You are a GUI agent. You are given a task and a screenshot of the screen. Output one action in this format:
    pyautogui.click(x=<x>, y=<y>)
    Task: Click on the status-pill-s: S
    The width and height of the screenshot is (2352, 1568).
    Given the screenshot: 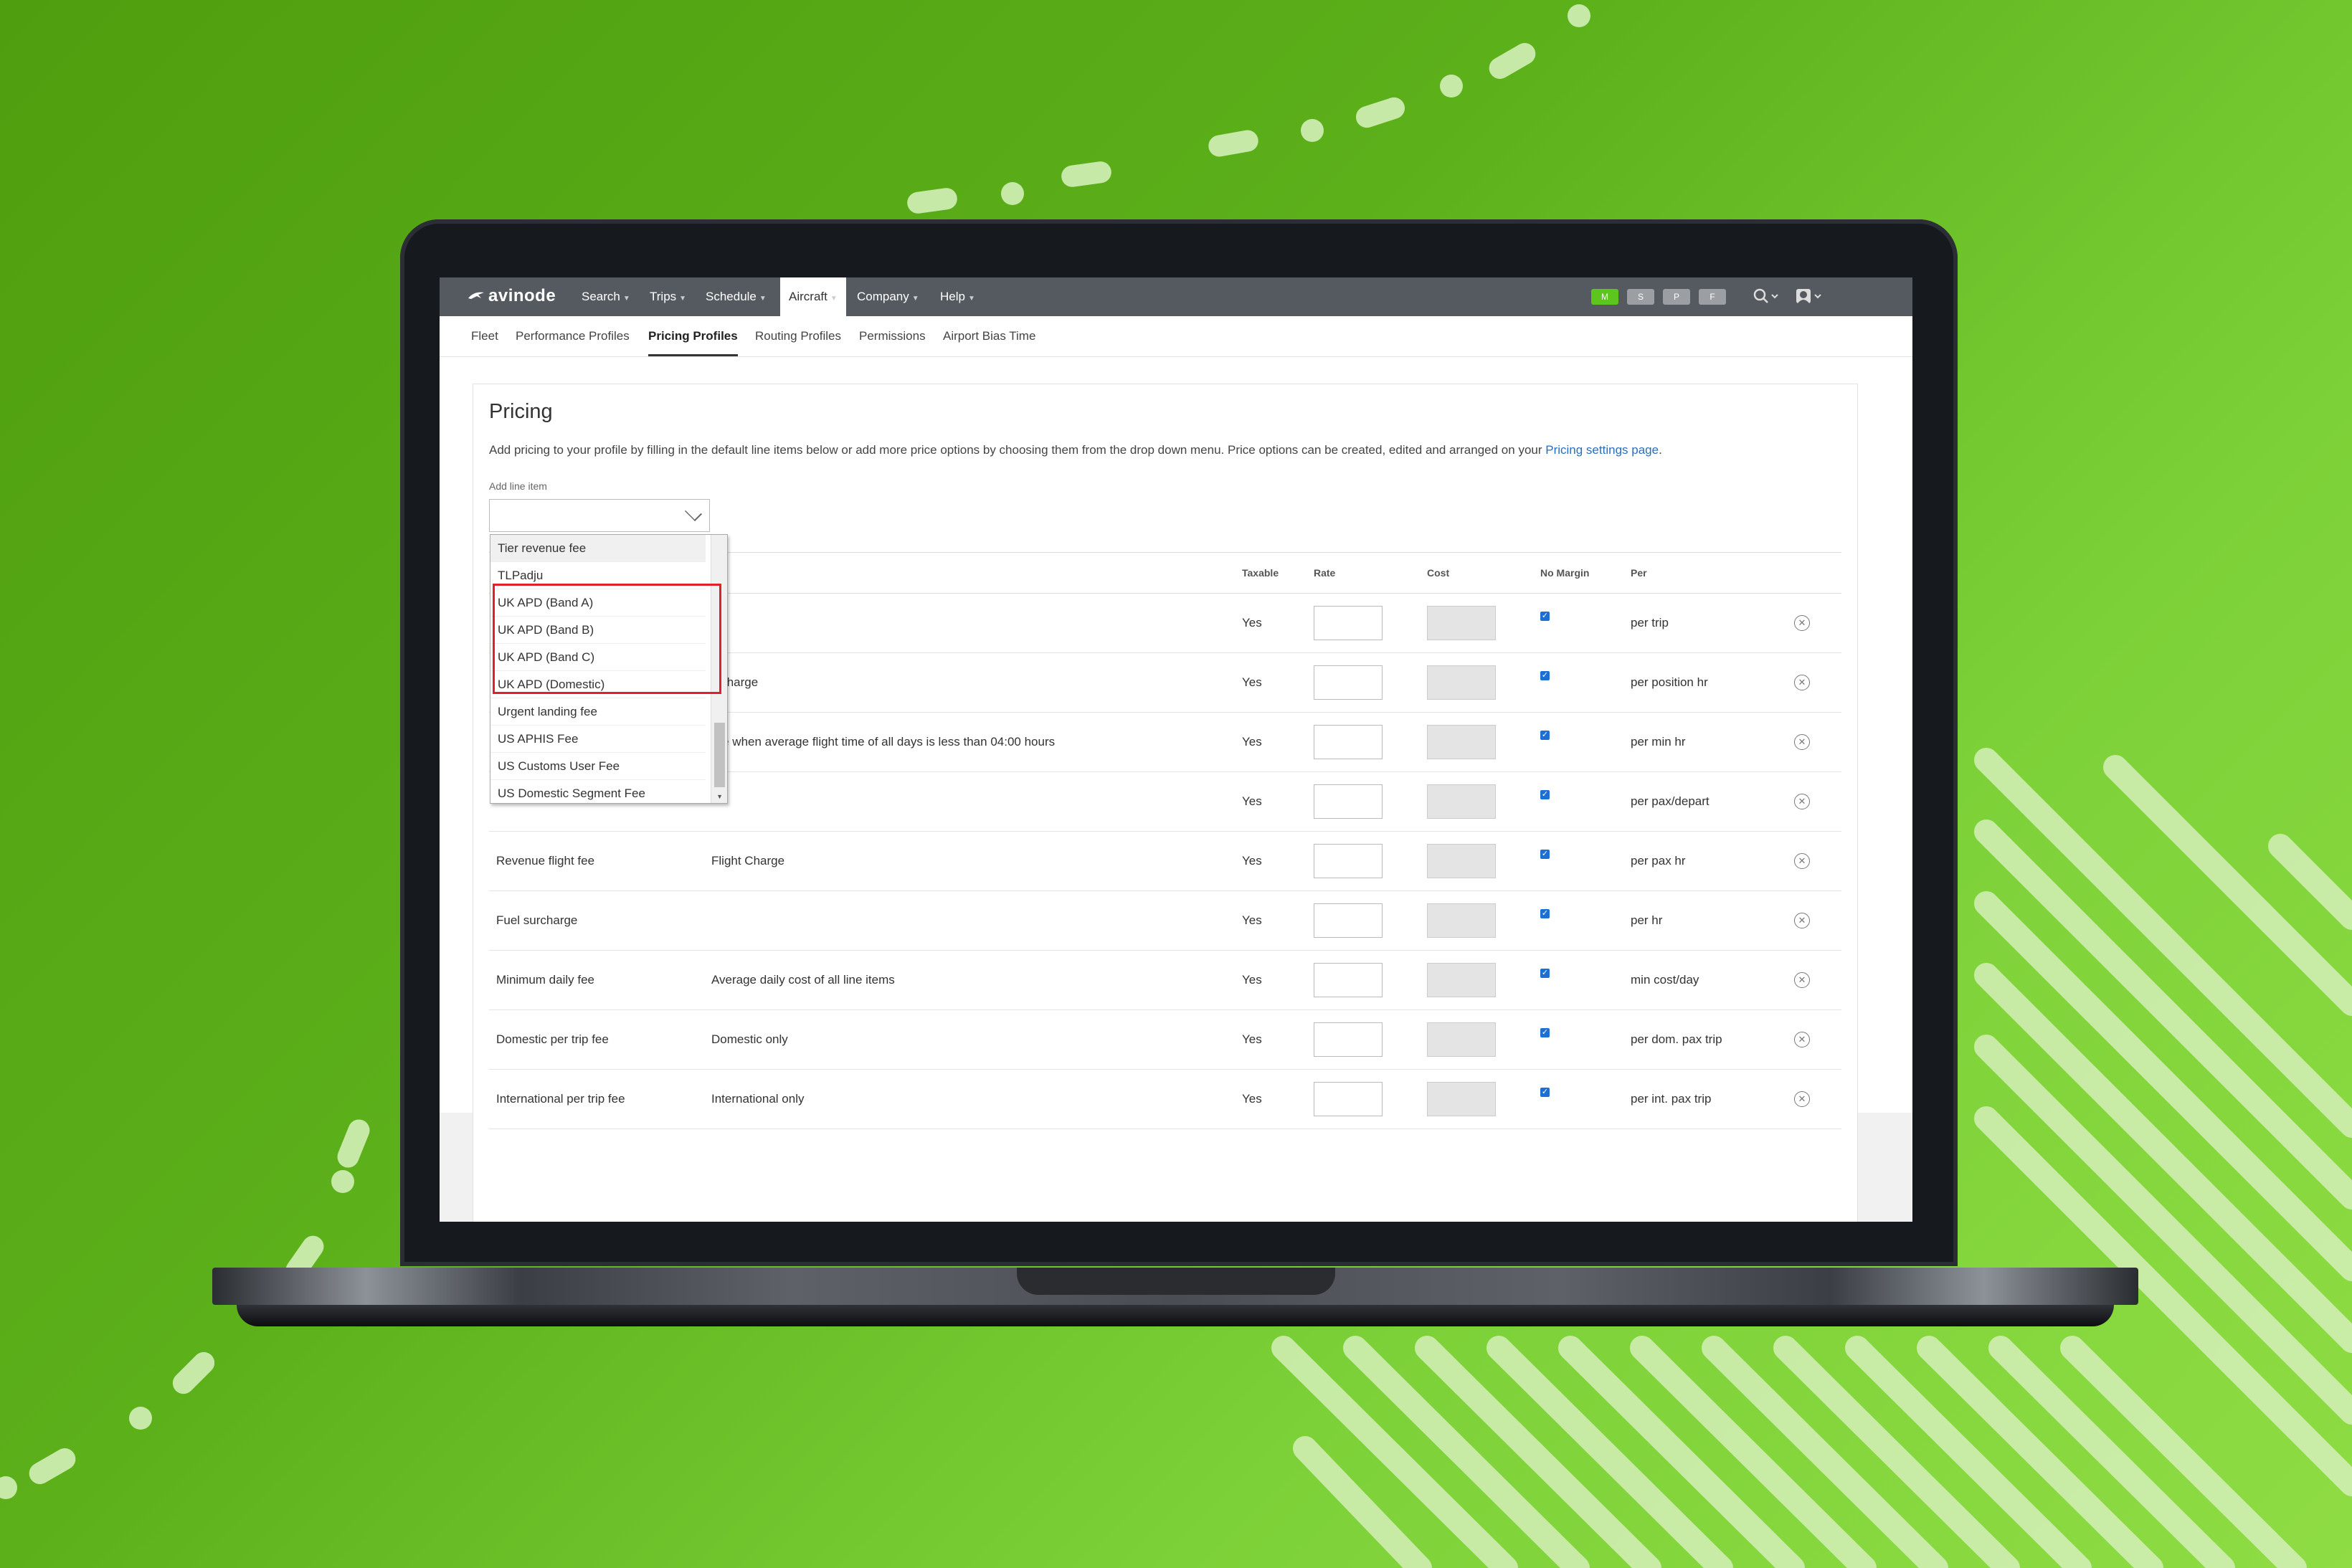 What is the action you would take?
    pyautogui.click(x=1640, y=297)
    